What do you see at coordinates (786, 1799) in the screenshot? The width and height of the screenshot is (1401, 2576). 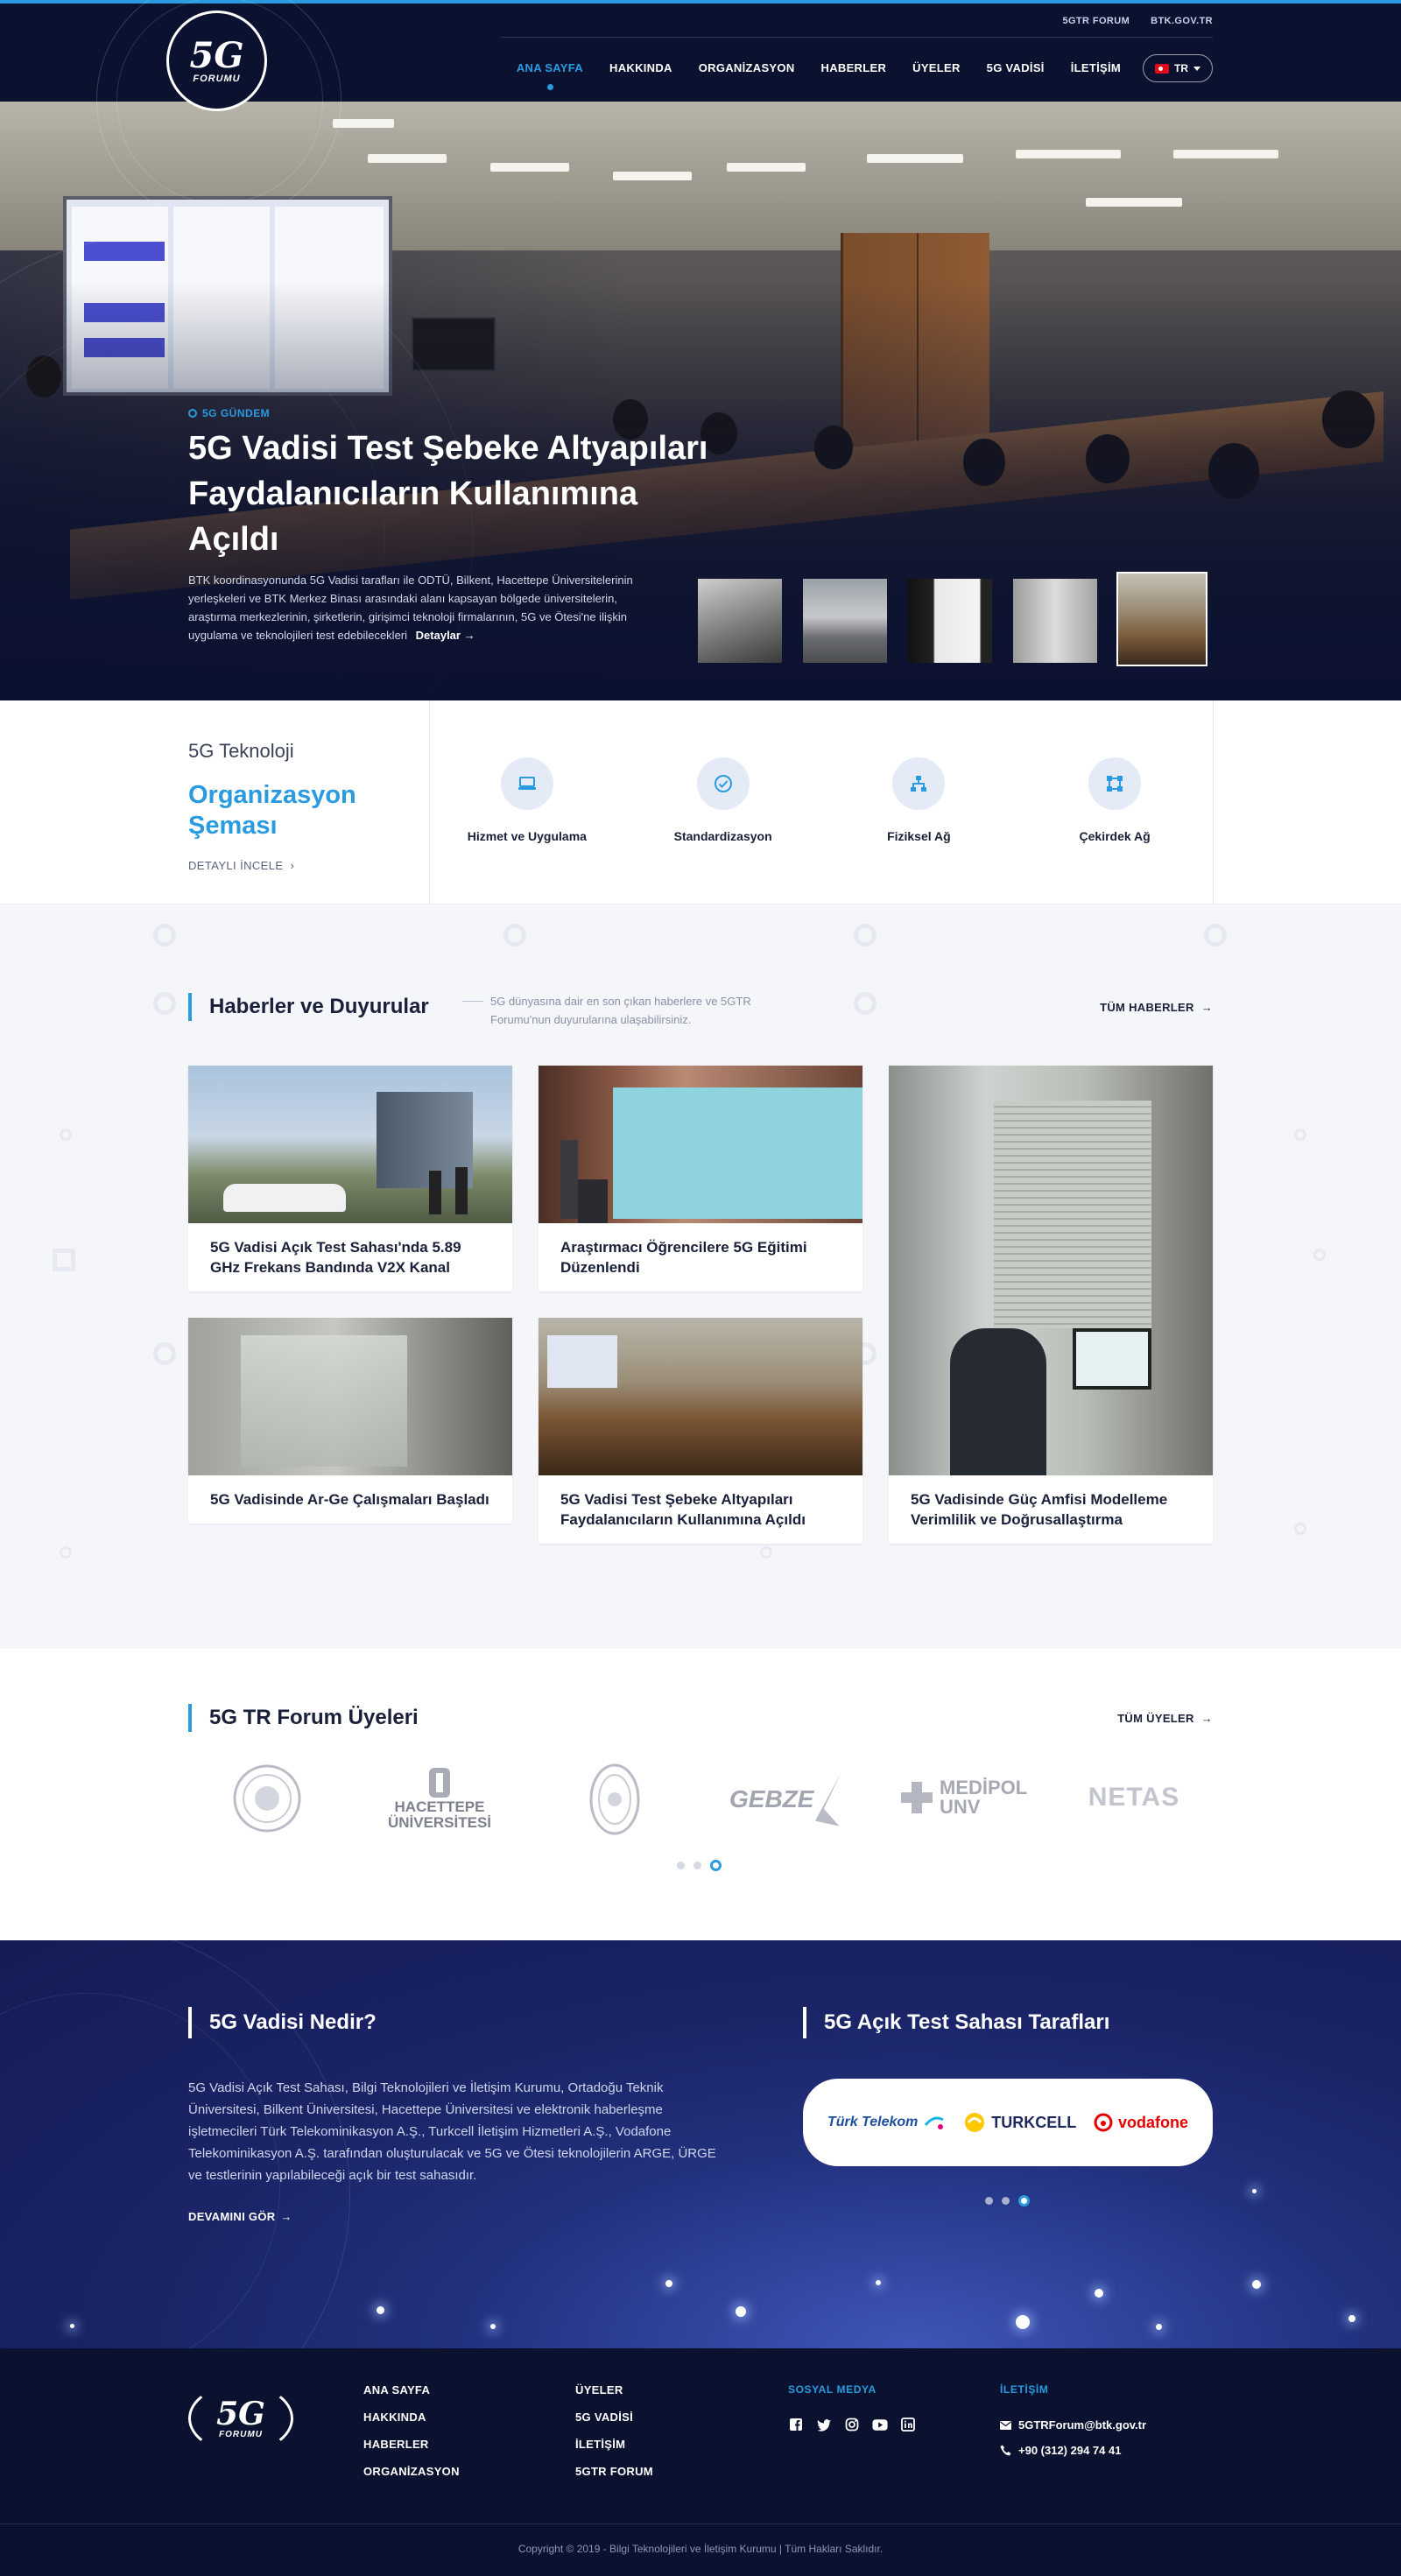 I see `member-logo: GEBZE` at bounding box center [786, 1799].